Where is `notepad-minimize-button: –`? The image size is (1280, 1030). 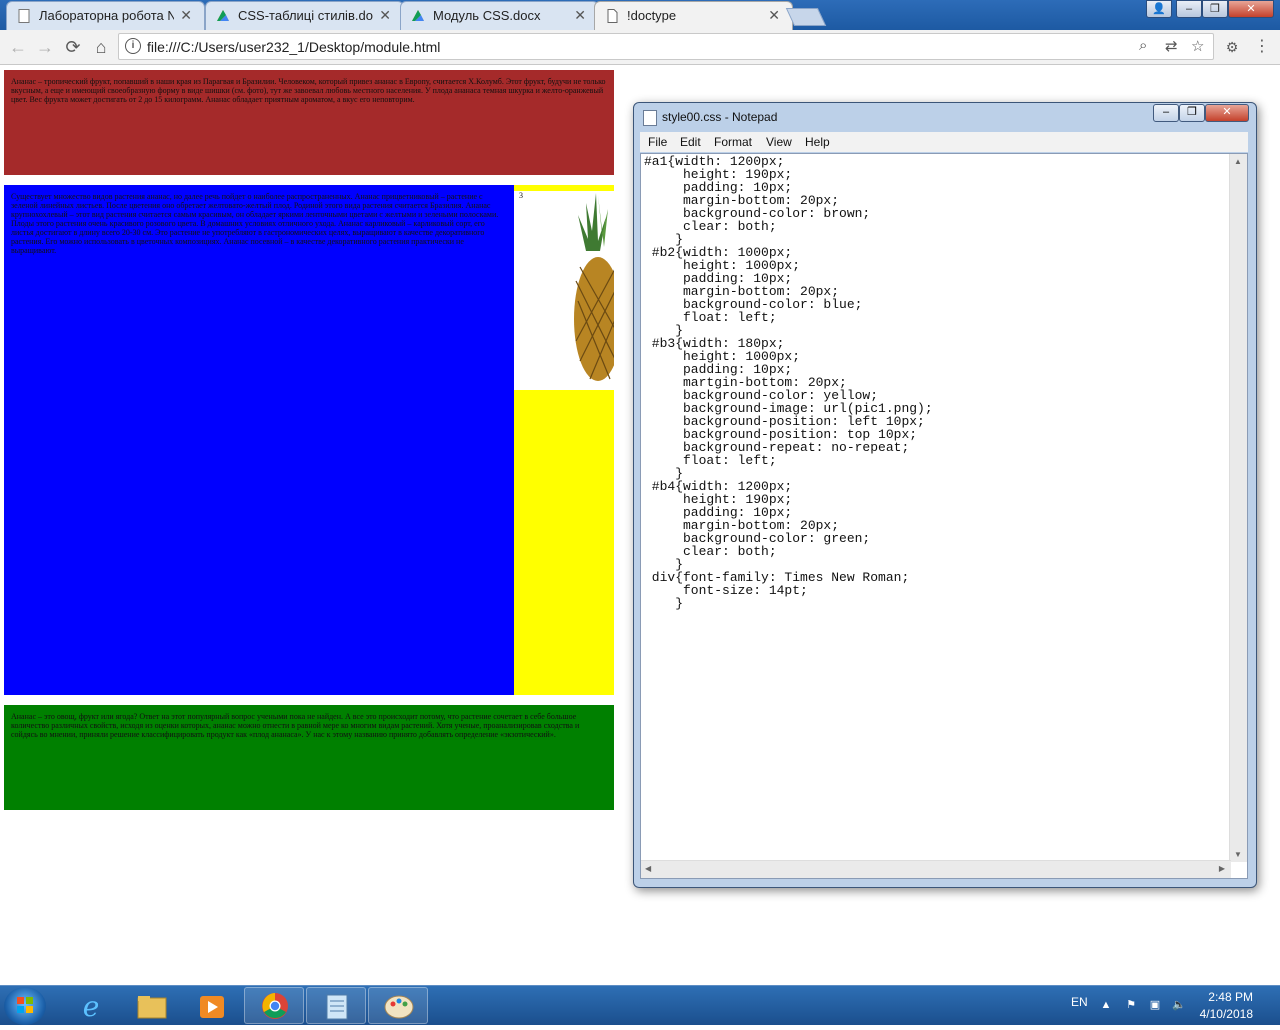 notepad-minimize-button: – is located at coordinates (1166, 113).